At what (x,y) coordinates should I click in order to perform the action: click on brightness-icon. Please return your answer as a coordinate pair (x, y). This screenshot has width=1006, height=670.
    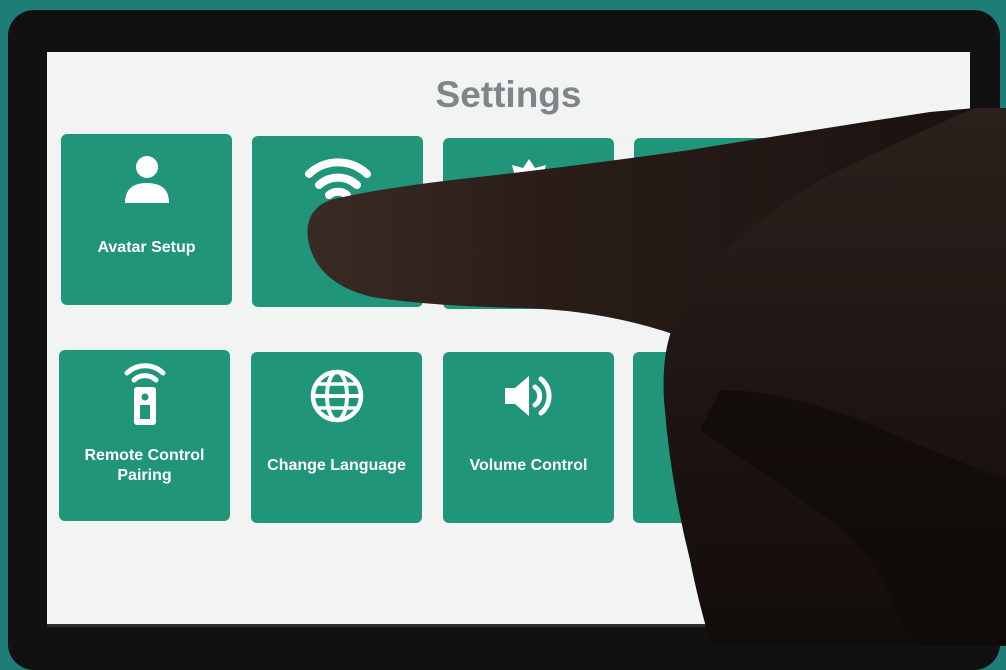
    Looking at the image, I should click on (528, 182).